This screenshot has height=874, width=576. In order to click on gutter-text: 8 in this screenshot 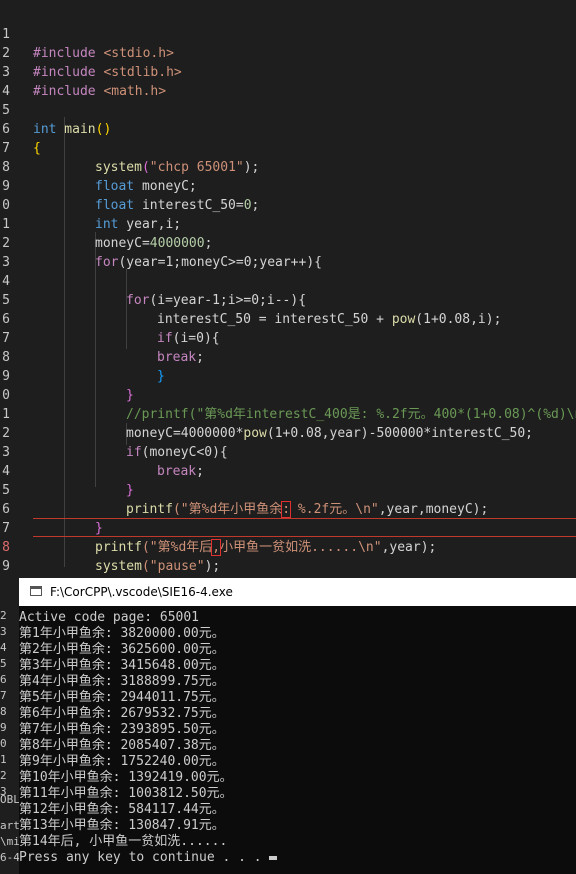, I will do `click(3, 711)`.